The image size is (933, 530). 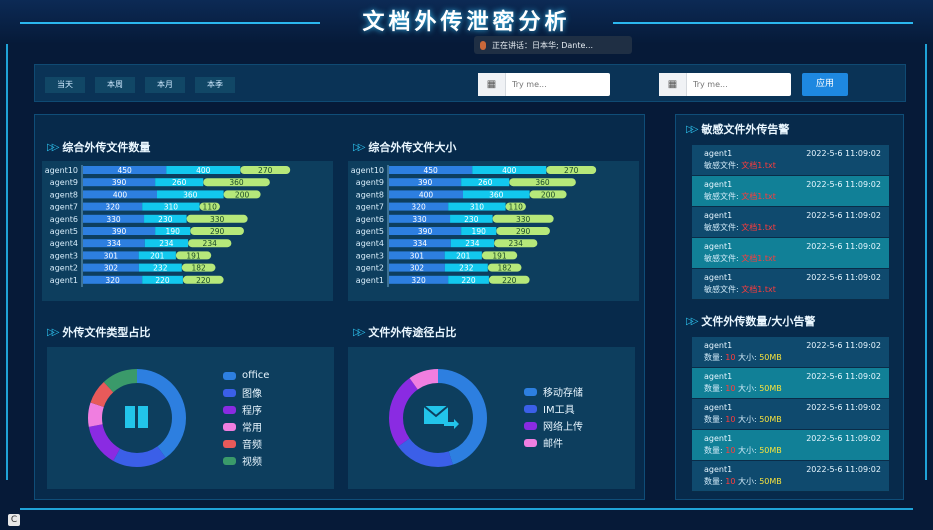 What do you see at coordinates (14, 520) in the screenshot?
I see `refresh-icon: C` at bounding box center [14, 520].